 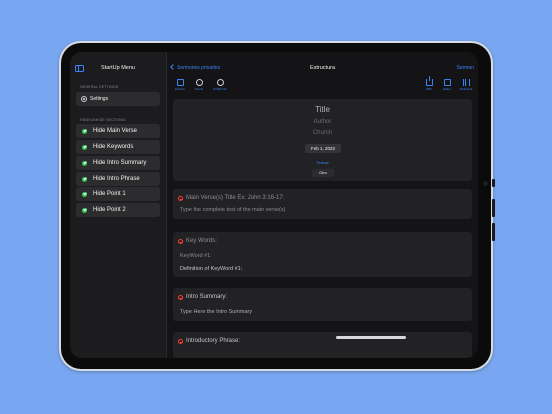 I want to click on circle-2-icon, so click(x=199, y=82).